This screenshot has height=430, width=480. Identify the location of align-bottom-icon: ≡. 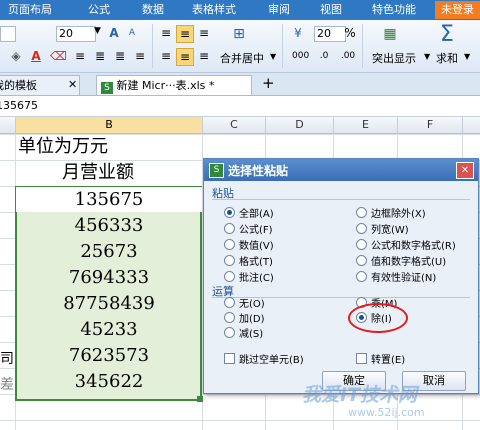
(204, 33).